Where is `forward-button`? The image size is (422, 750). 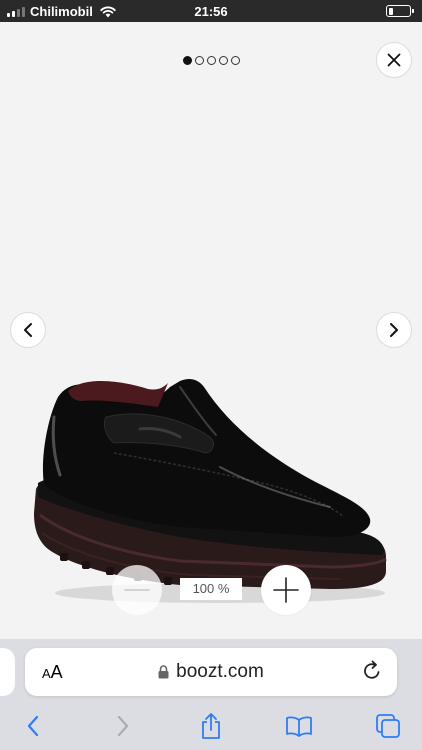 forward-button is located at coordinates (123, 726).